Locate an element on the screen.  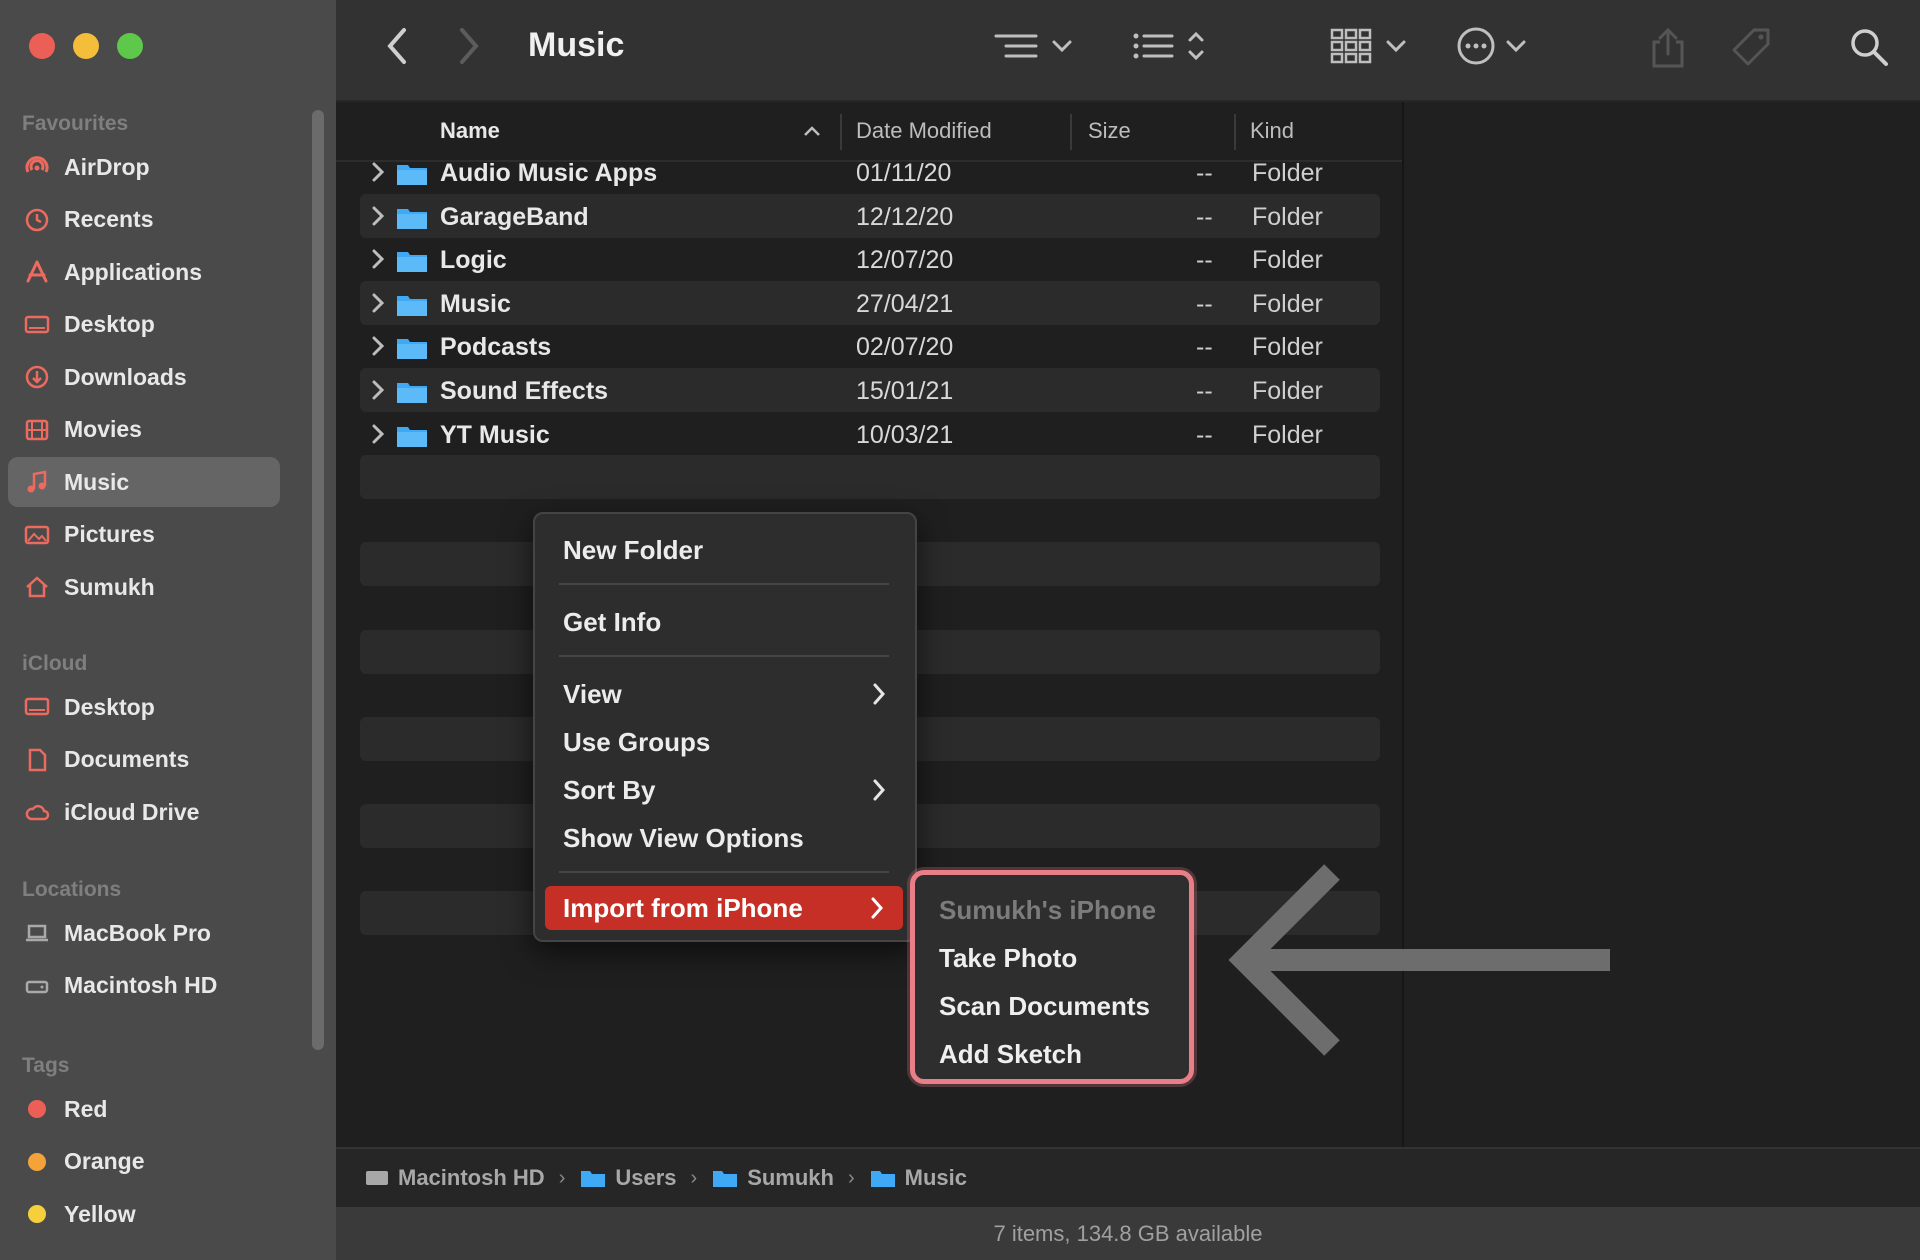
menu-item-import-from-iphone: Import from iPhone is located at coordinates (724, 908).